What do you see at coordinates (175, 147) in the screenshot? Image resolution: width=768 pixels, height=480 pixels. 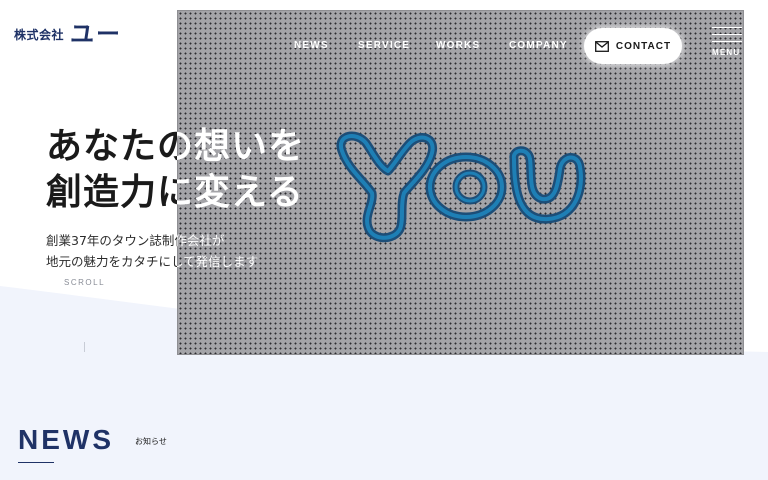 I see `headline-line-1: あなたの想いを` at bounding box center [175, 147].